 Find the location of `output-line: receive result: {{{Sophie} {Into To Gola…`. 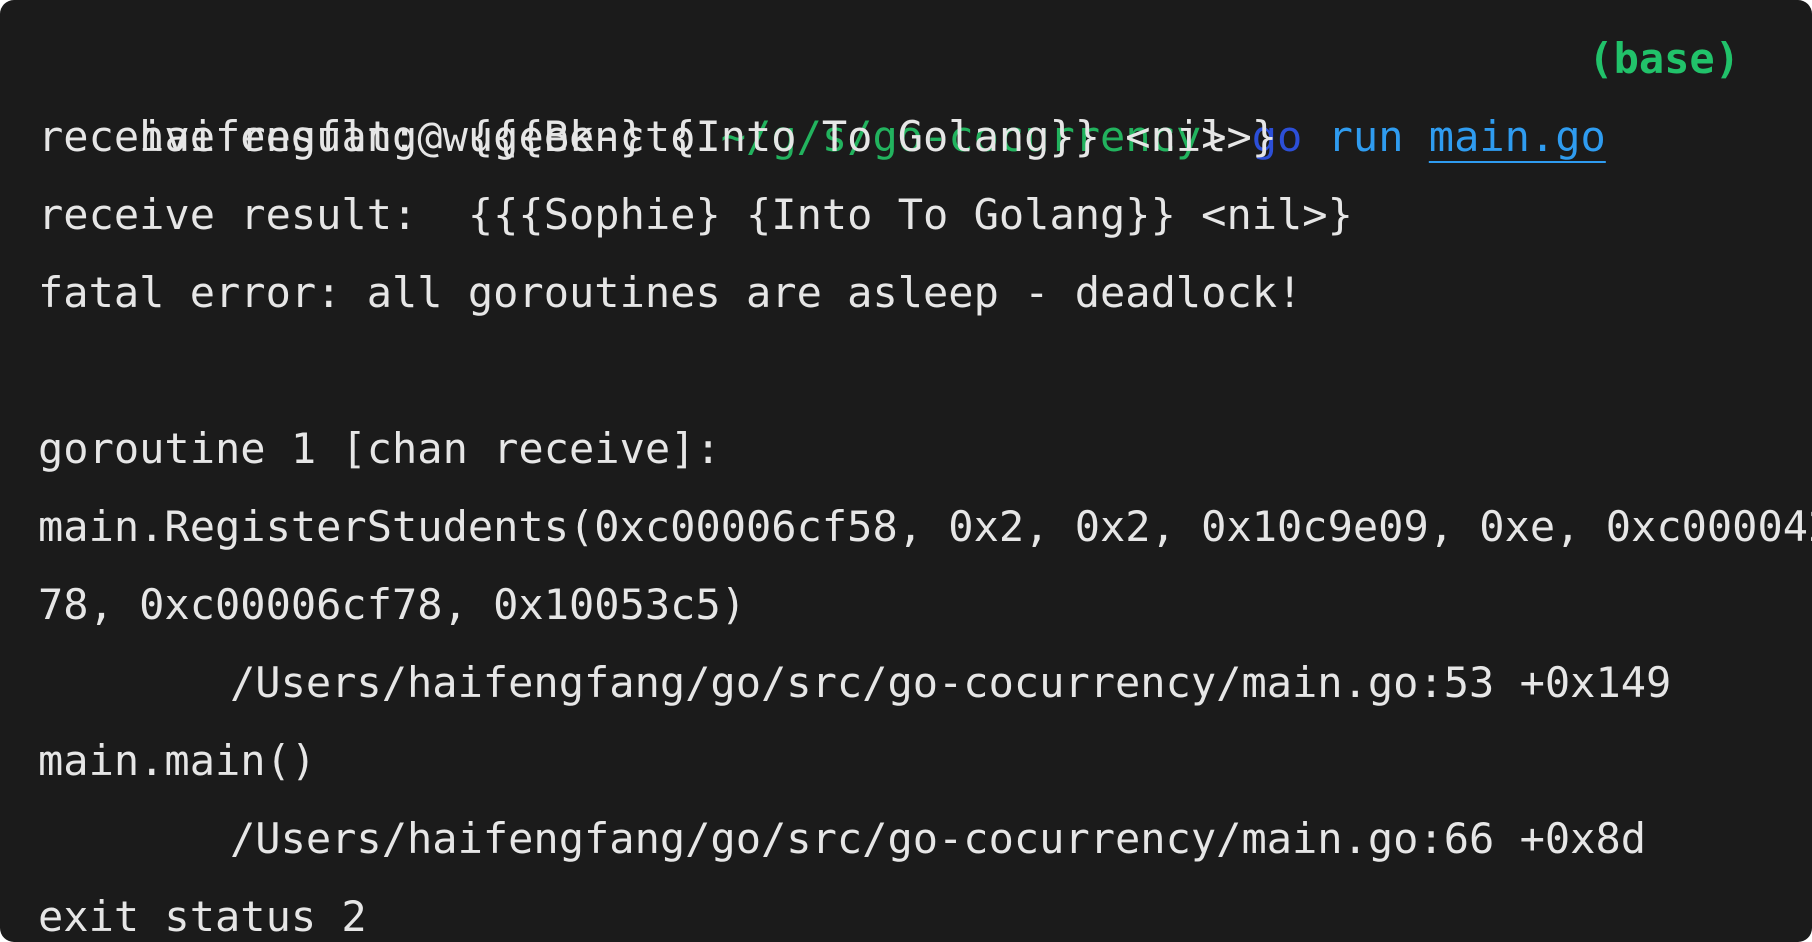

output-line: receive result: {{{Sophie} {Into To Gola… is located at coordinates (695, 214).